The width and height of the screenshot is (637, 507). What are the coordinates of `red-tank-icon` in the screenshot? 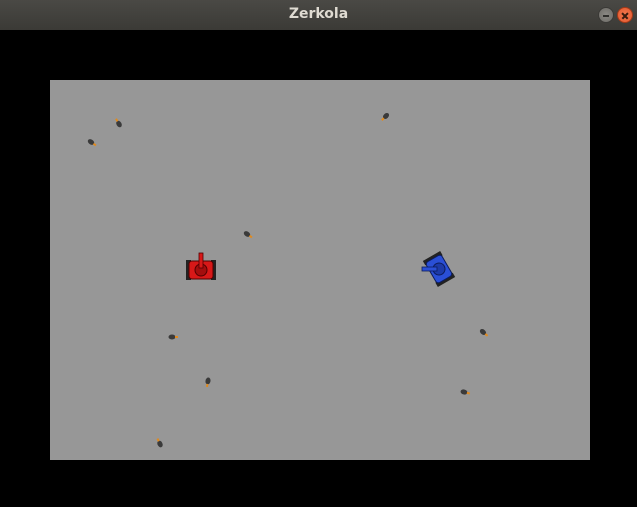 It's located at (201, 266).